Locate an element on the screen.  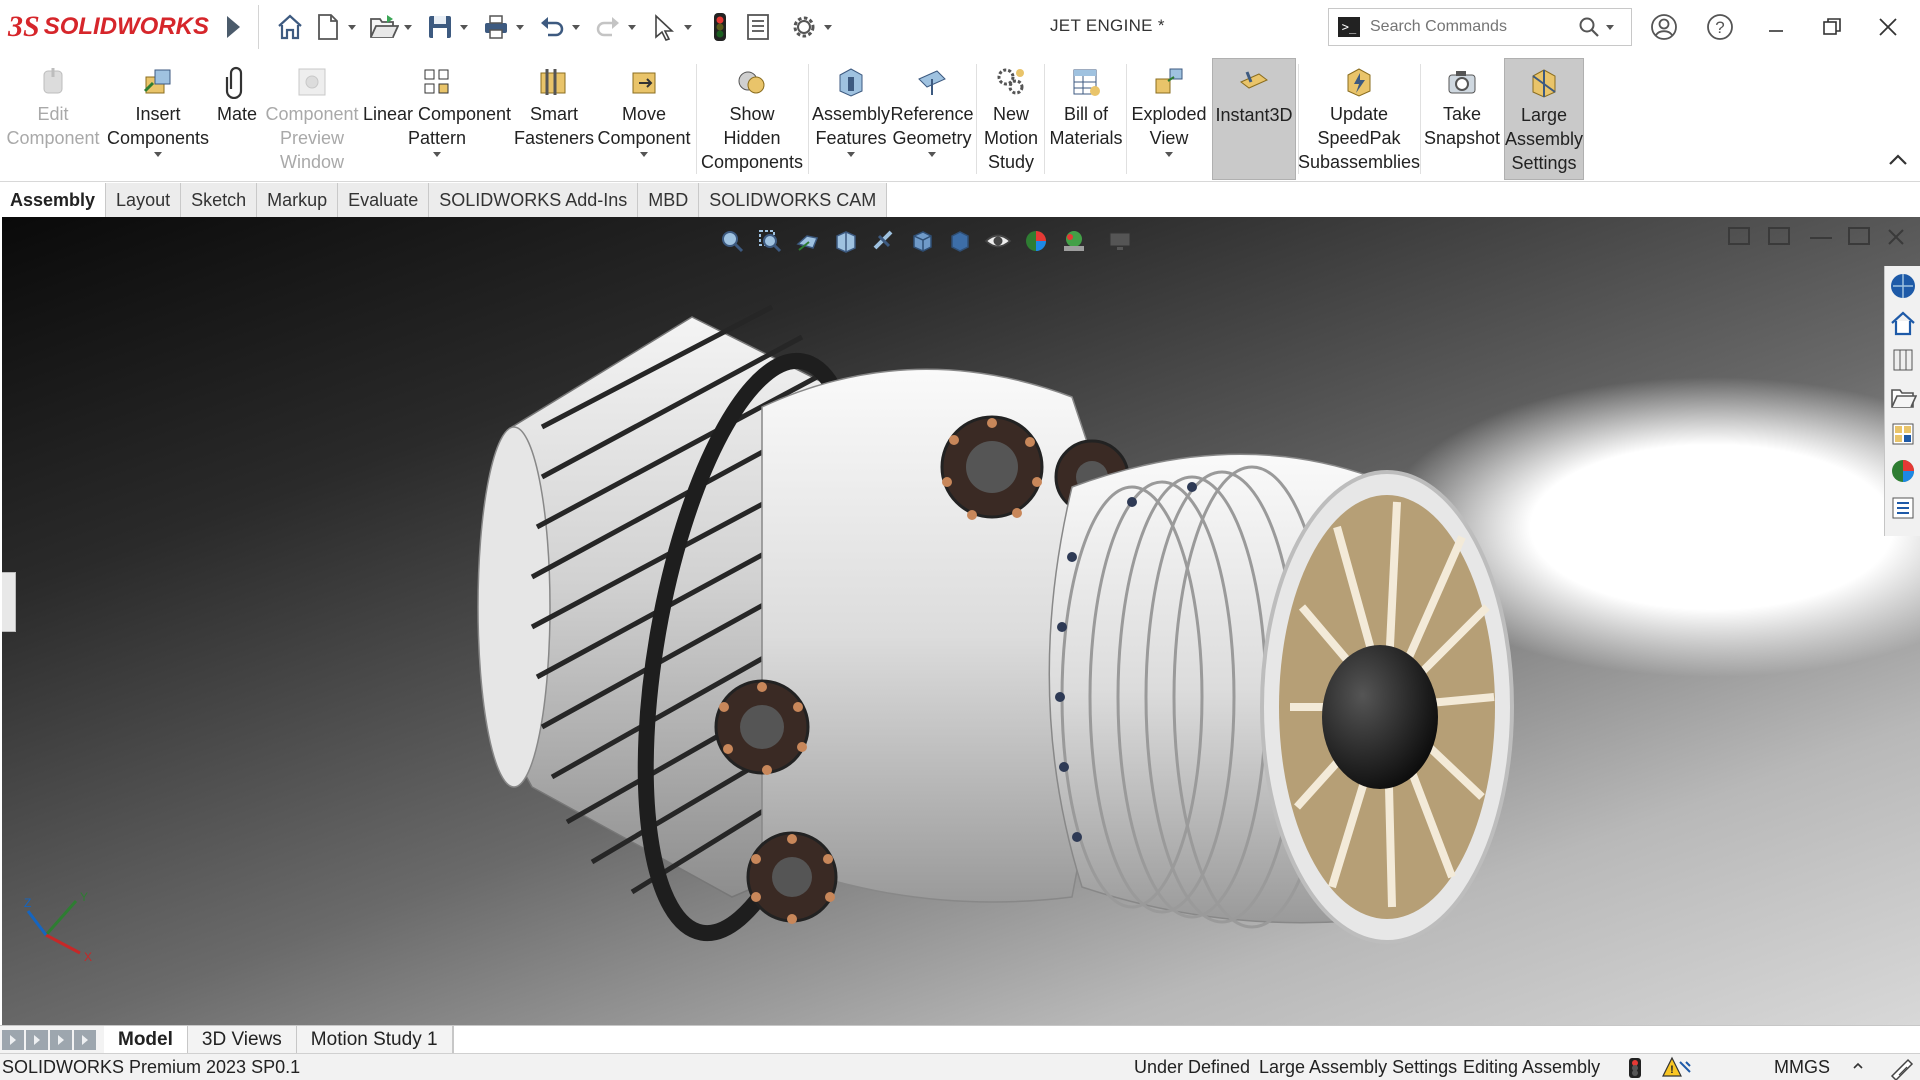
instant3d-button: Instant3D is located at coordinates (1254, 119).